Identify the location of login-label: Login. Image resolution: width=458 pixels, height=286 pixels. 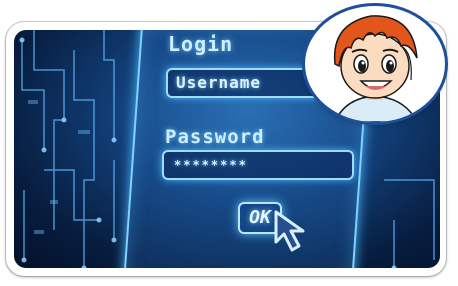
(201, 44).